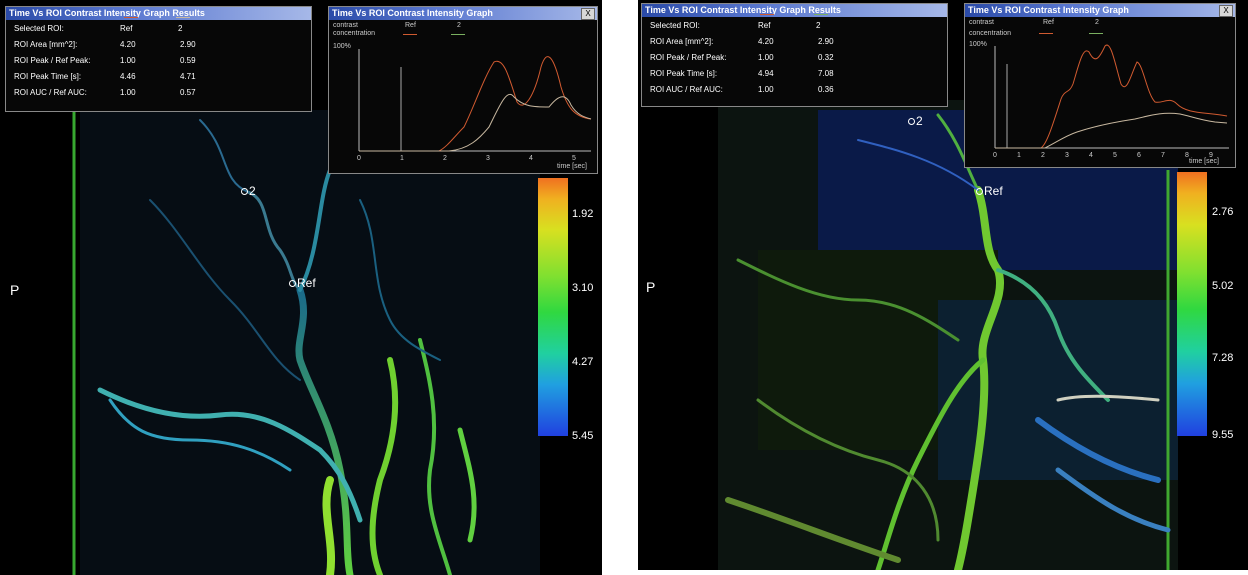  I want to click on color-scale-label: 7.28, so click(1223, 358).